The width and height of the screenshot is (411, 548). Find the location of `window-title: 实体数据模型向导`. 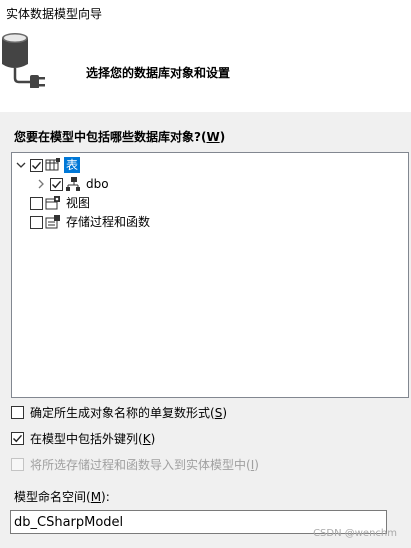

window-title: 实体数据模型向导 is located at coordinates (54, 14).